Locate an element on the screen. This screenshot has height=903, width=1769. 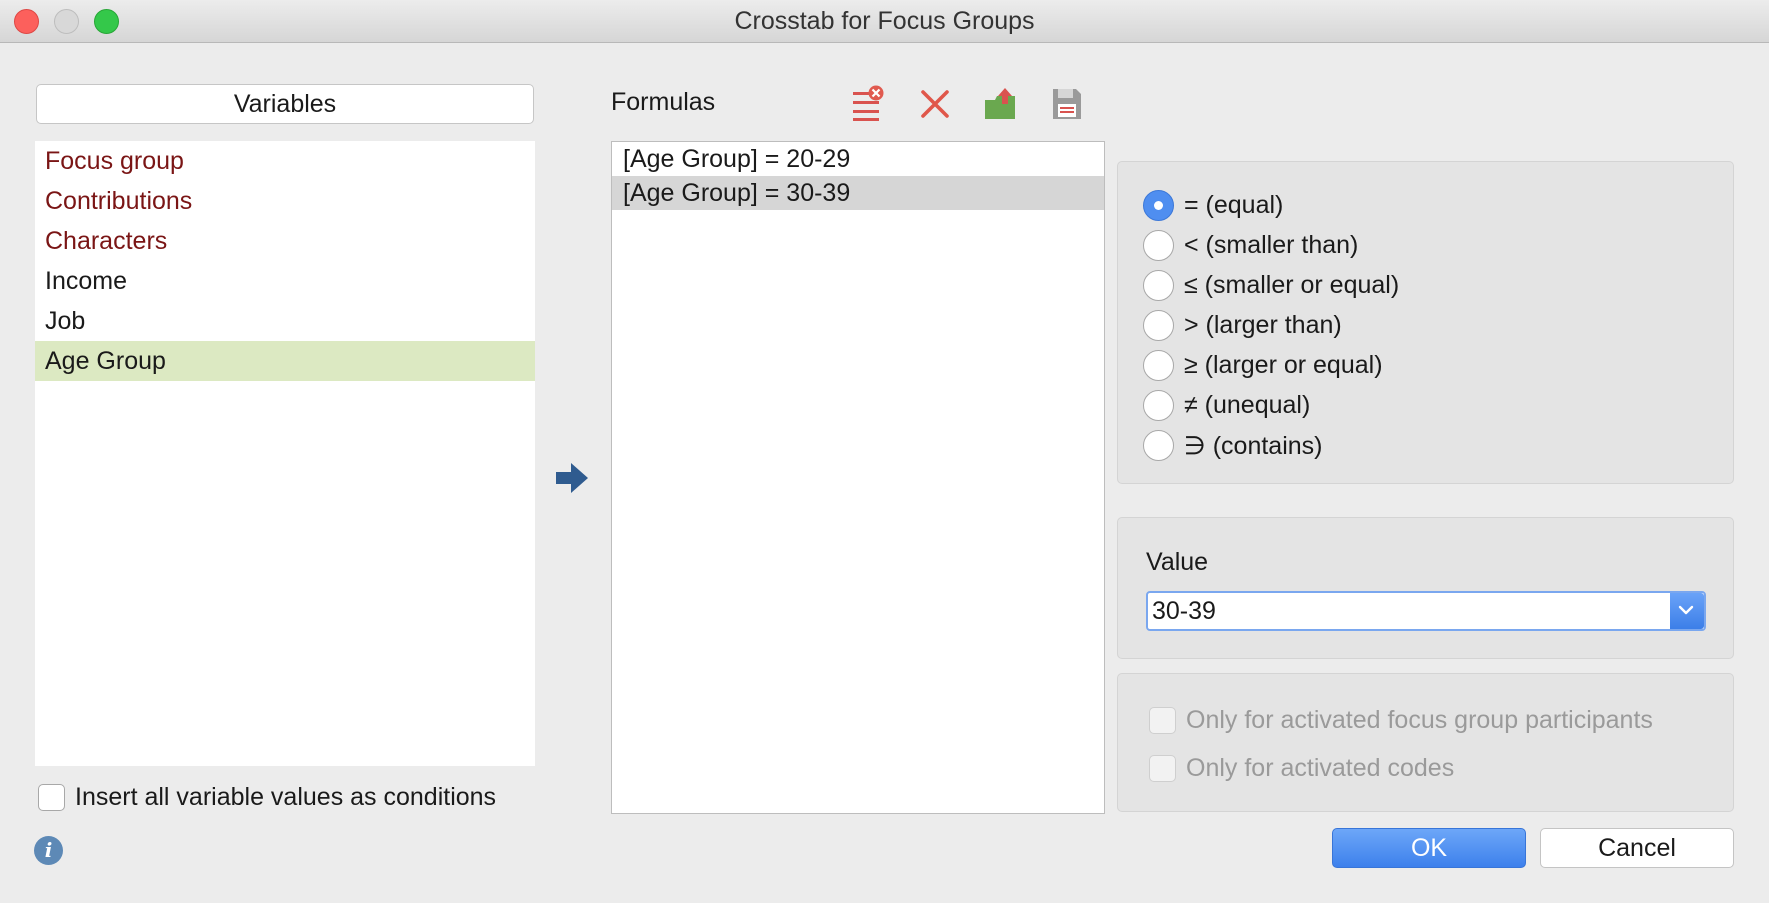
delete-icon is located at coordinates (935, 103).